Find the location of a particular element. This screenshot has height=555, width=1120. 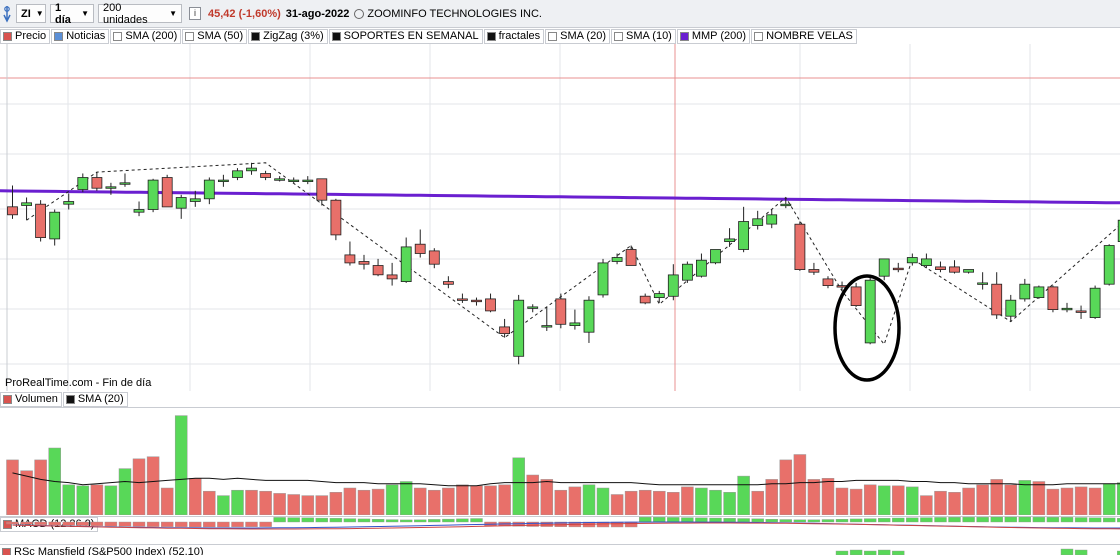

legend-chip-zigzag: ZigZag (3%) is located at coordinates (288, 36).